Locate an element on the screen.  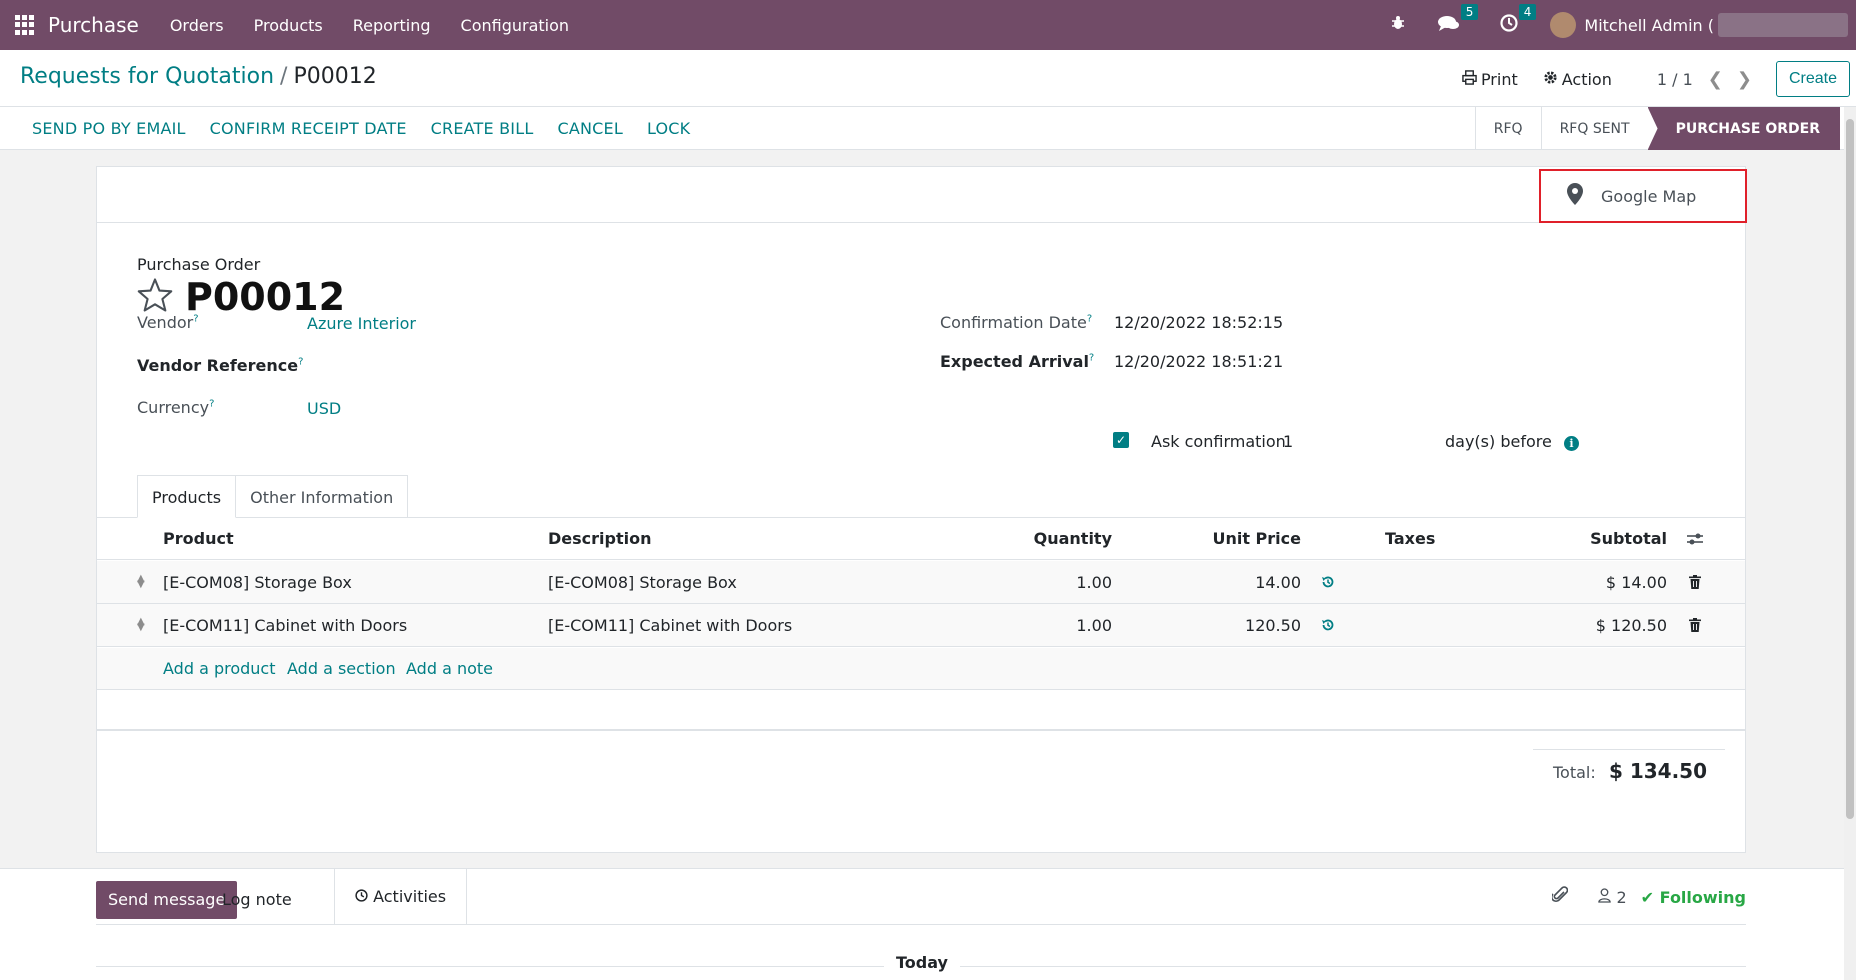
pager-value: 1 / 1 is located at coordinates (1675, 79).